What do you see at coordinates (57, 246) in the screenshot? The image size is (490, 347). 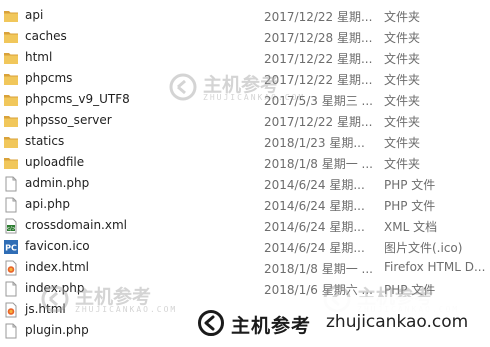 I see `file-name: favicon.ico` at bounding box center [57, 246].